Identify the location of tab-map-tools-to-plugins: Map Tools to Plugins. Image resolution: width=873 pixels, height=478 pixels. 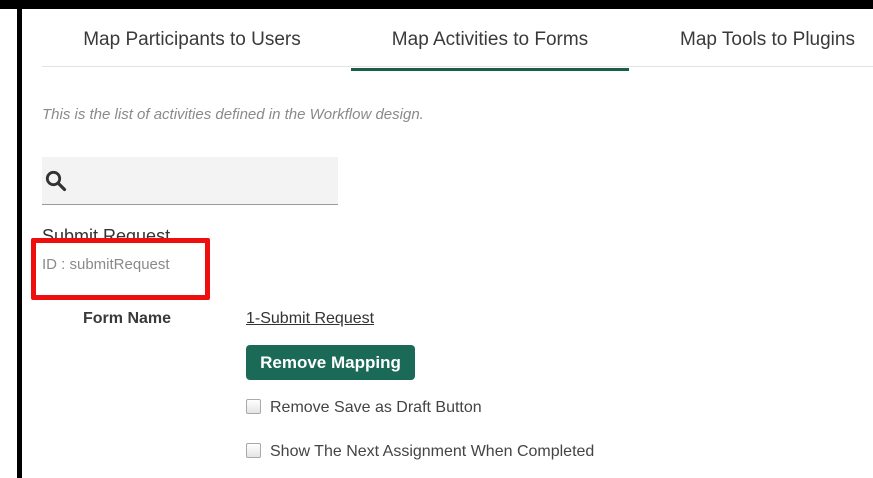
(767, 37).